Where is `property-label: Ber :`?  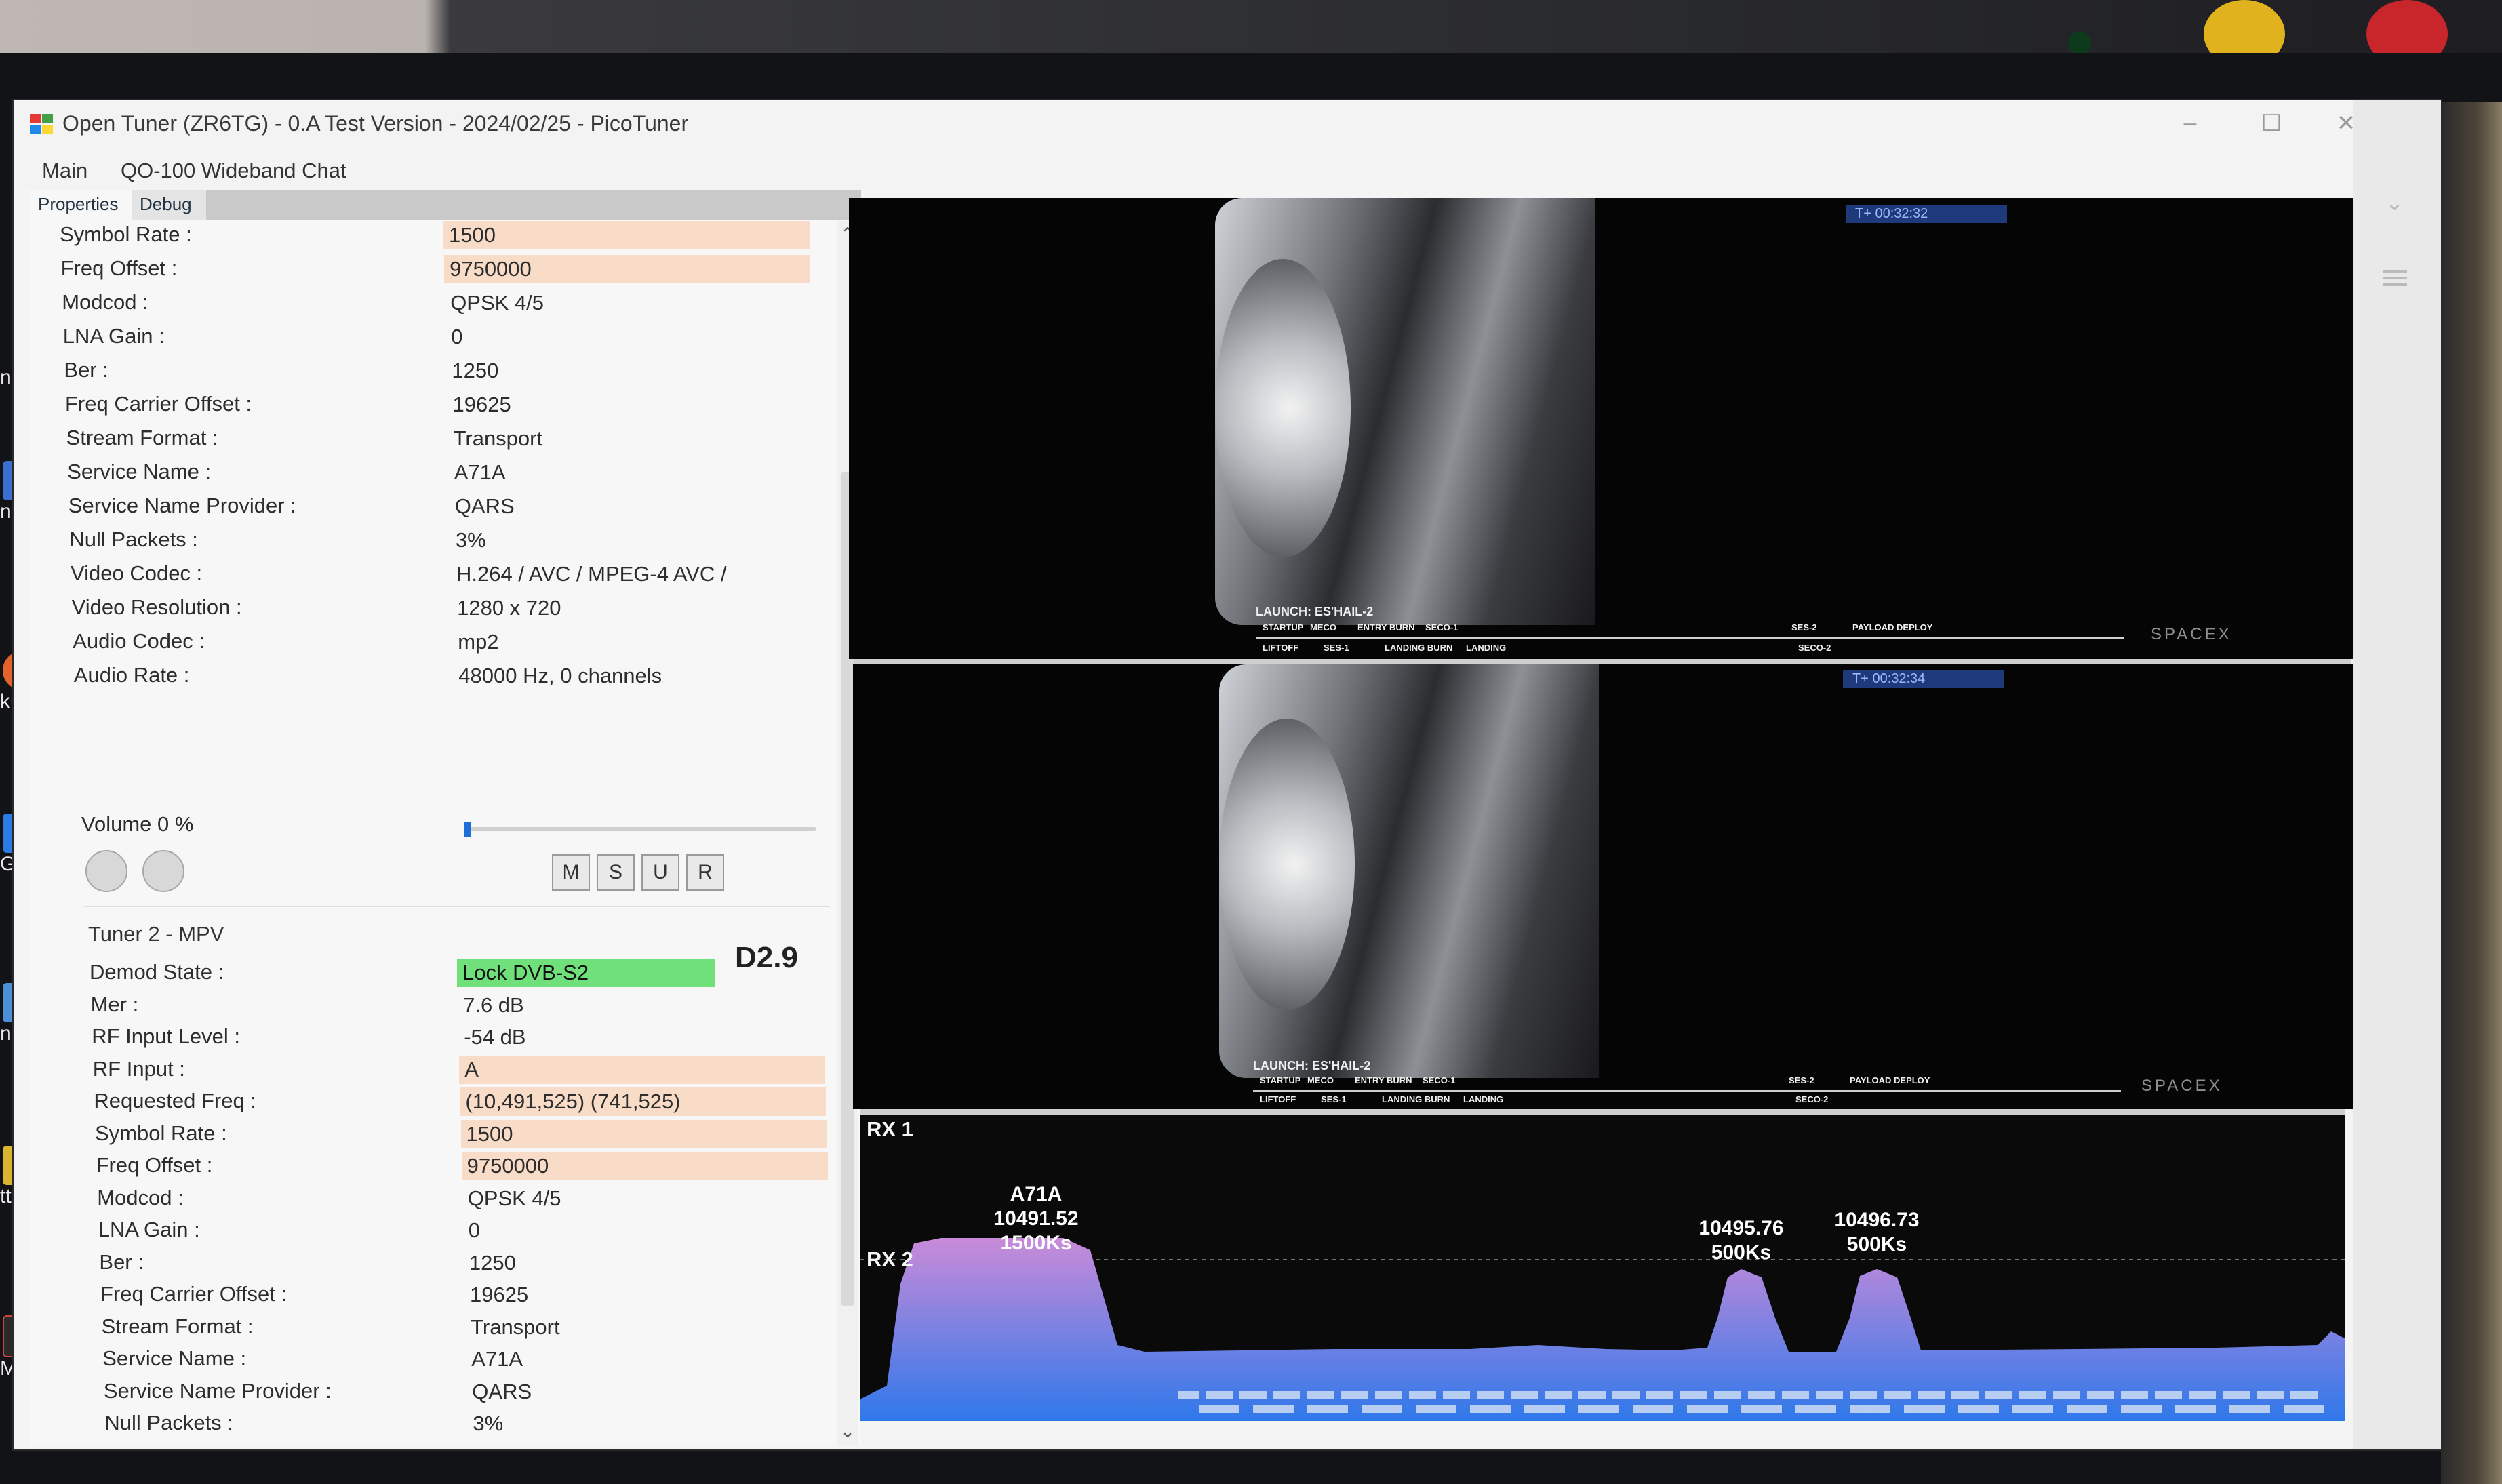 property-label: Ber : is located at coordinates (86, 370).